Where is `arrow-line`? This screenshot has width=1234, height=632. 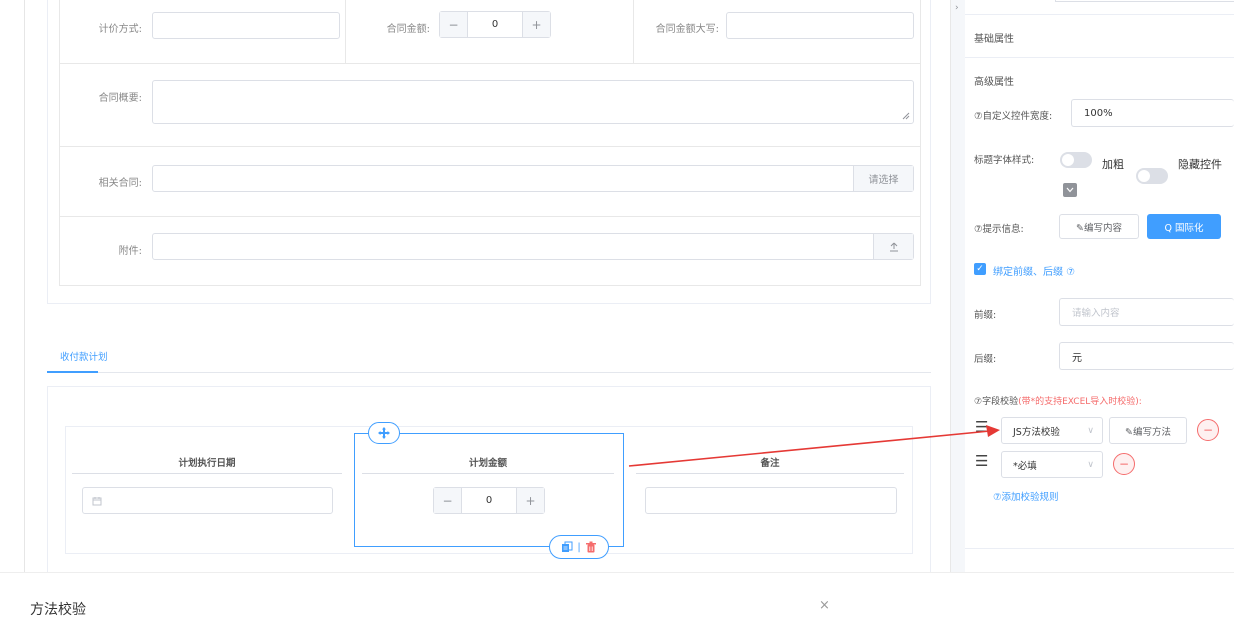
arrow-line is located at coordinates (809, 448).